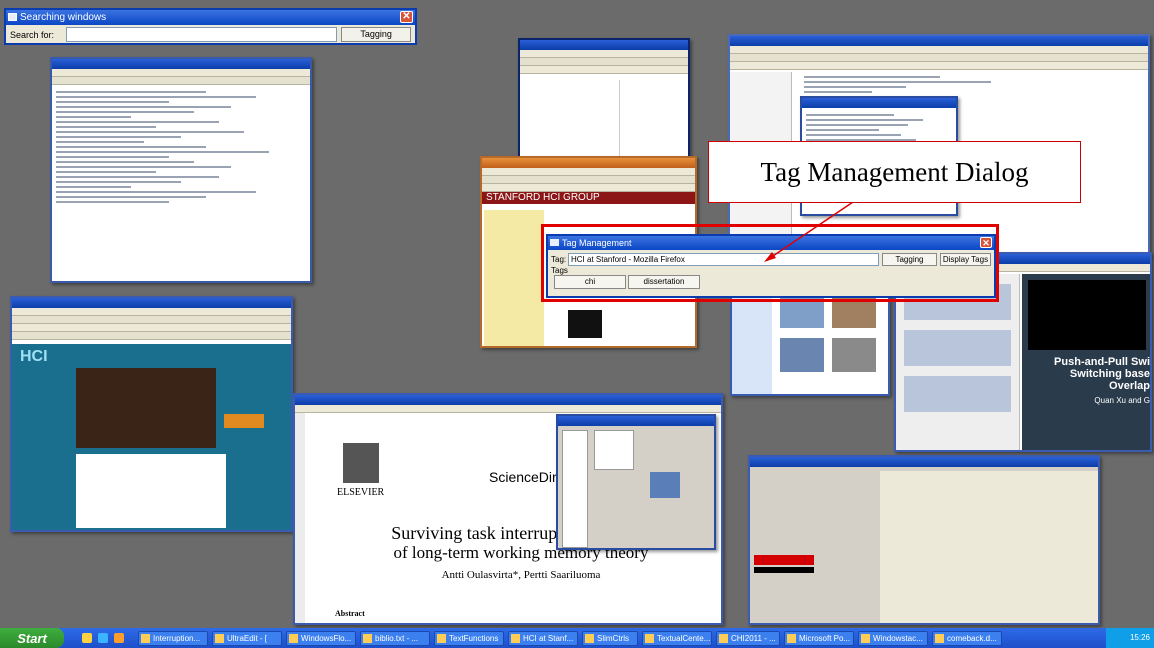  Describe the element at coordinates (613, 638) in the screenshot. I see `taskbar-item-label: SlimCtrls` at that location.